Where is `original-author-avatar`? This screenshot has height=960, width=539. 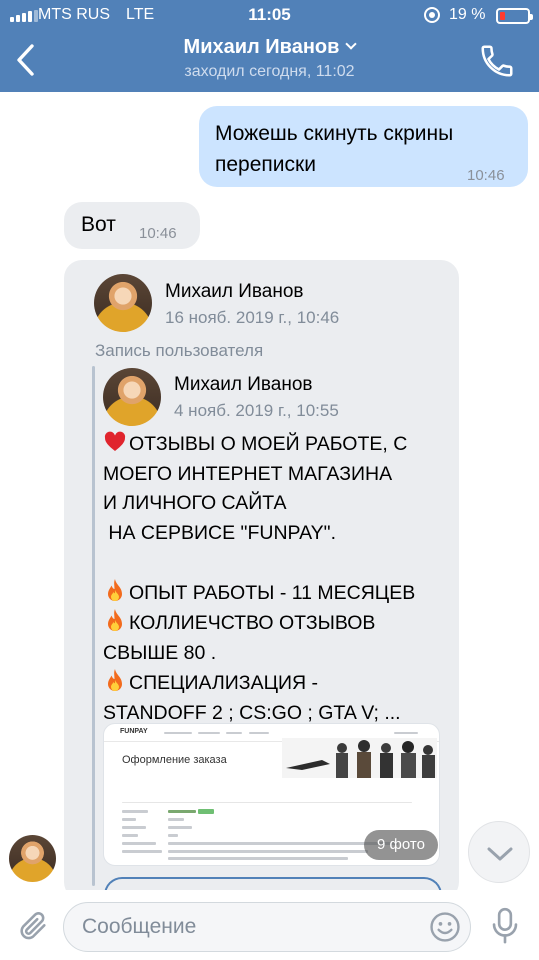
original-author-avatar is located at coordinates (132, 397).